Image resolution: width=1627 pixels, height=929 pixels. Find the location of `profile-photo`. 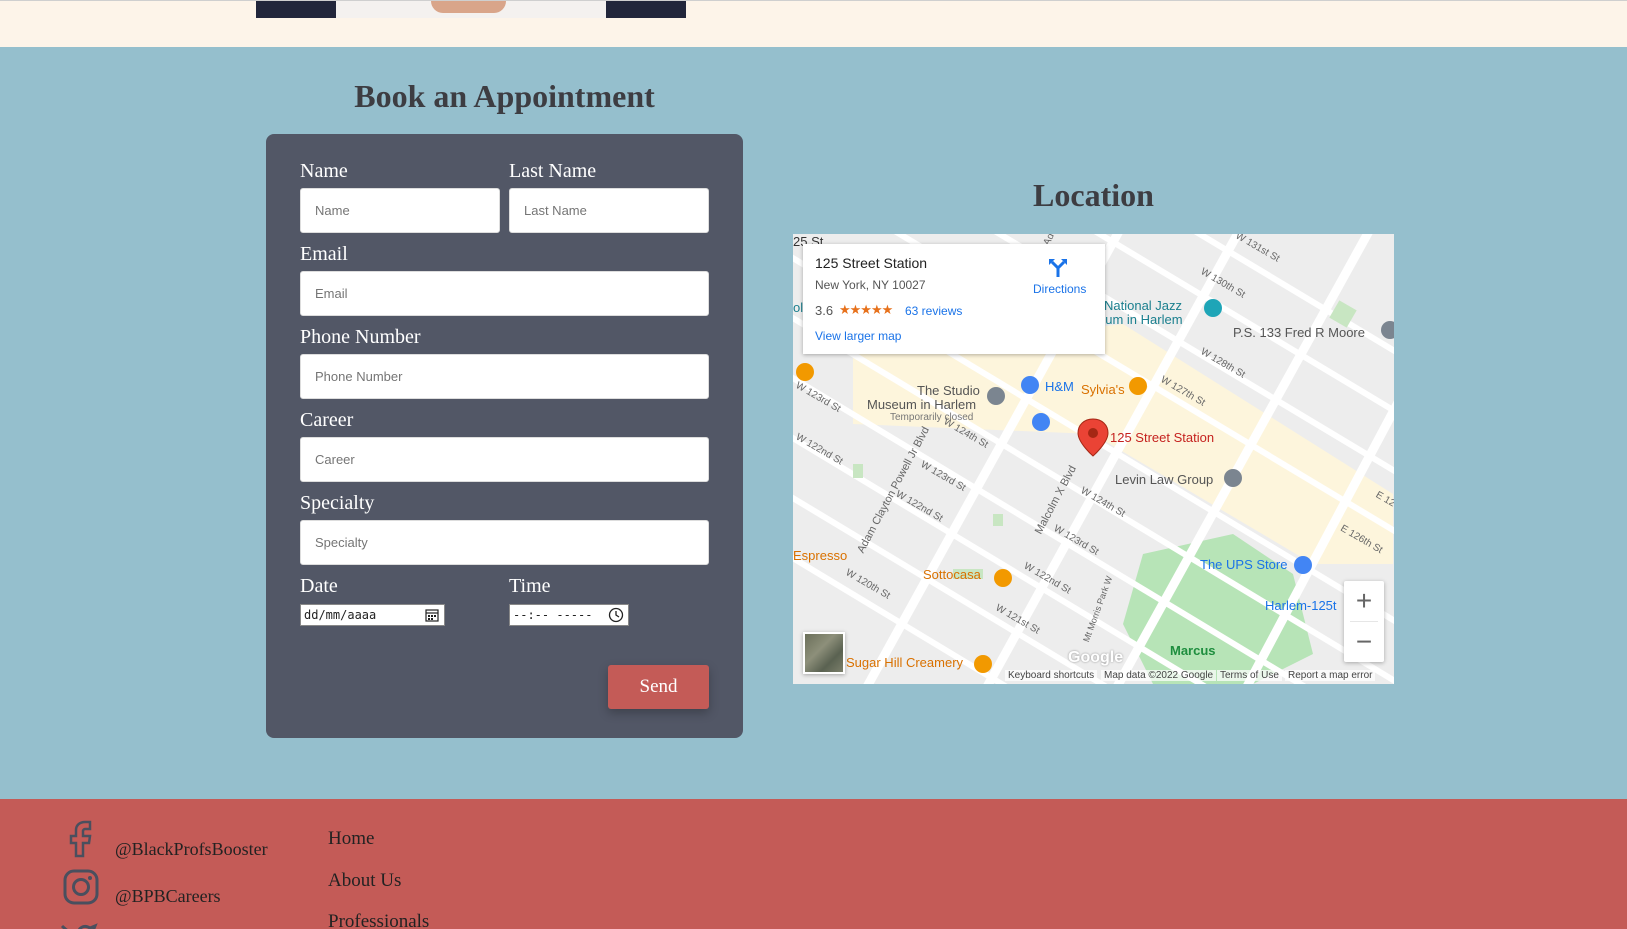

profile-photo is located at coordinates (471, 9).